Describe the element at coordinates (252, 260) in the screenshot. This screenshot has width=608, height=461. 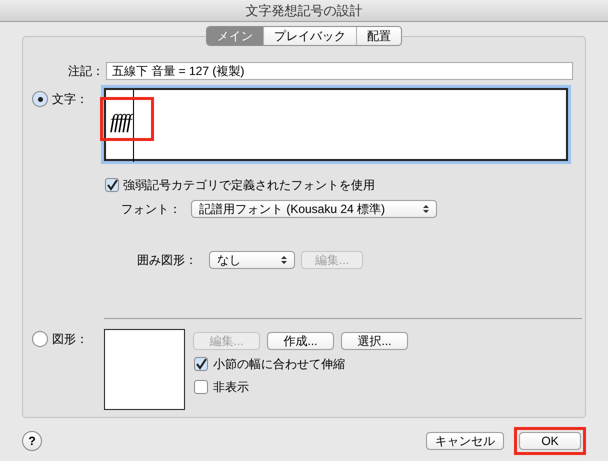
I see `popup-menu: なし` at that location.